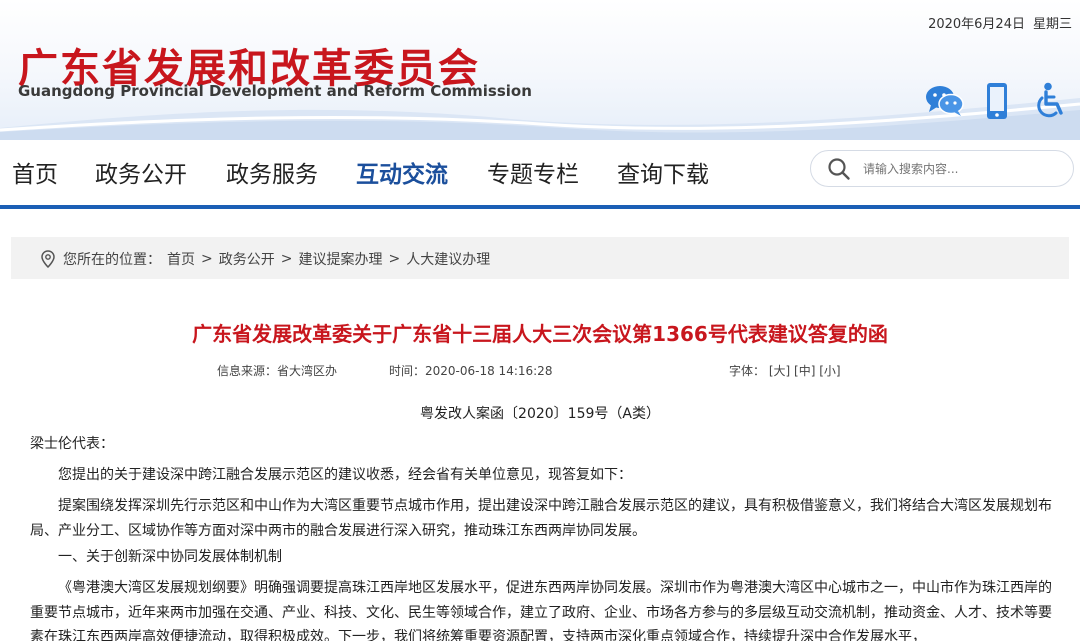  I want to click on article-source: 信息来源：省大湾区办, so click(277, 371).